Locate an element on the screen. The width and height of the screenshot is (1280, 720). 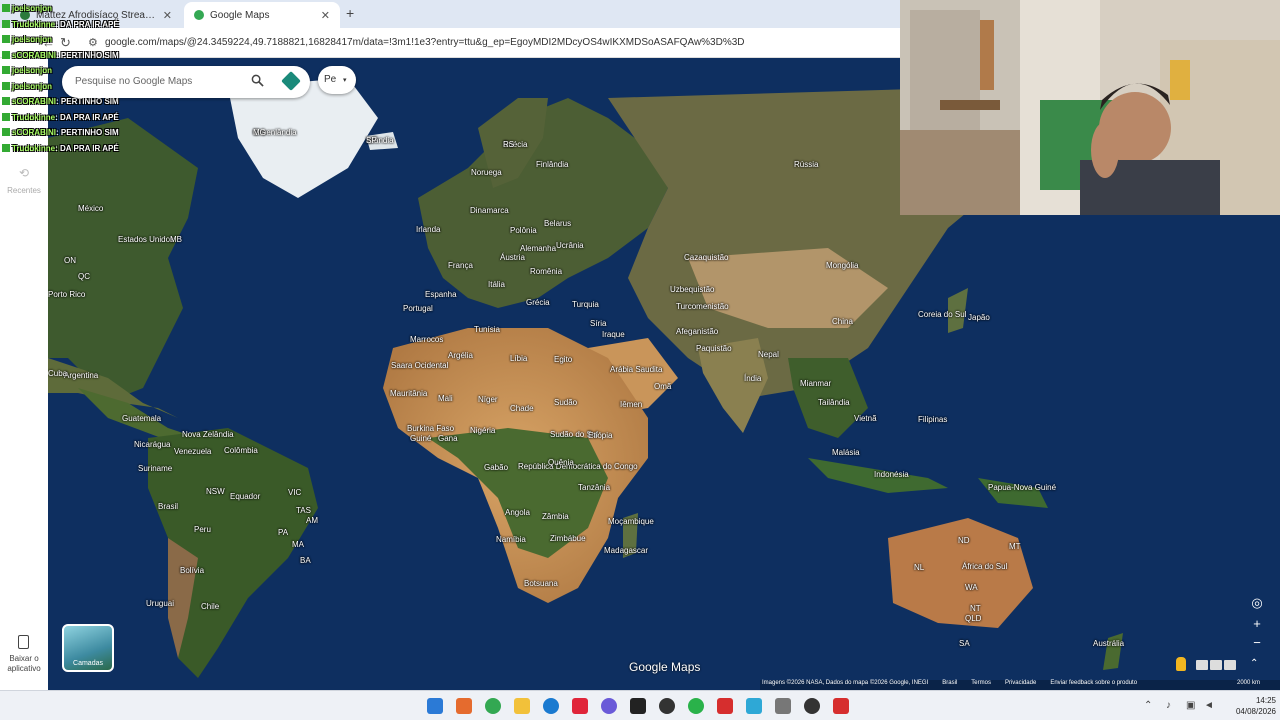
zoom-in-icon: + is located at coordinates (1257, 624).